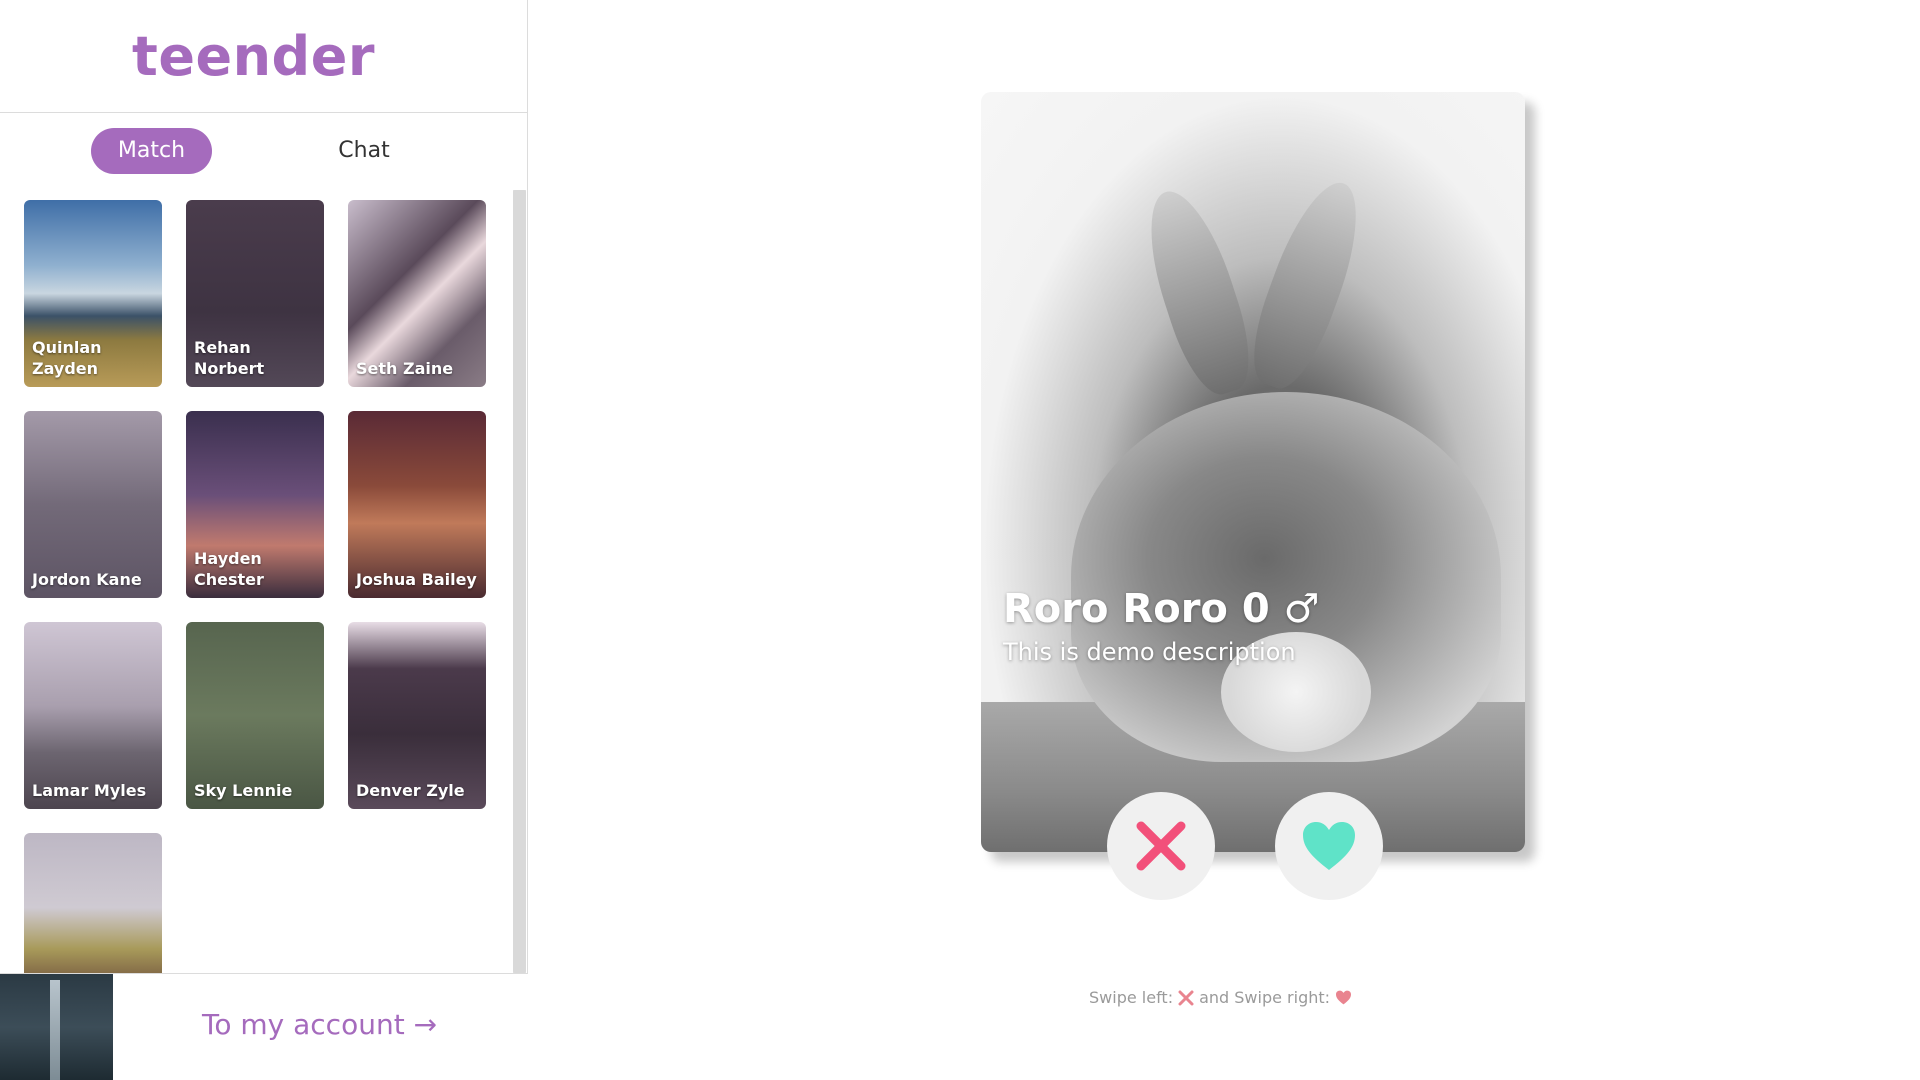  I want to click on account-bar: To my account →, so click(264, 1026).